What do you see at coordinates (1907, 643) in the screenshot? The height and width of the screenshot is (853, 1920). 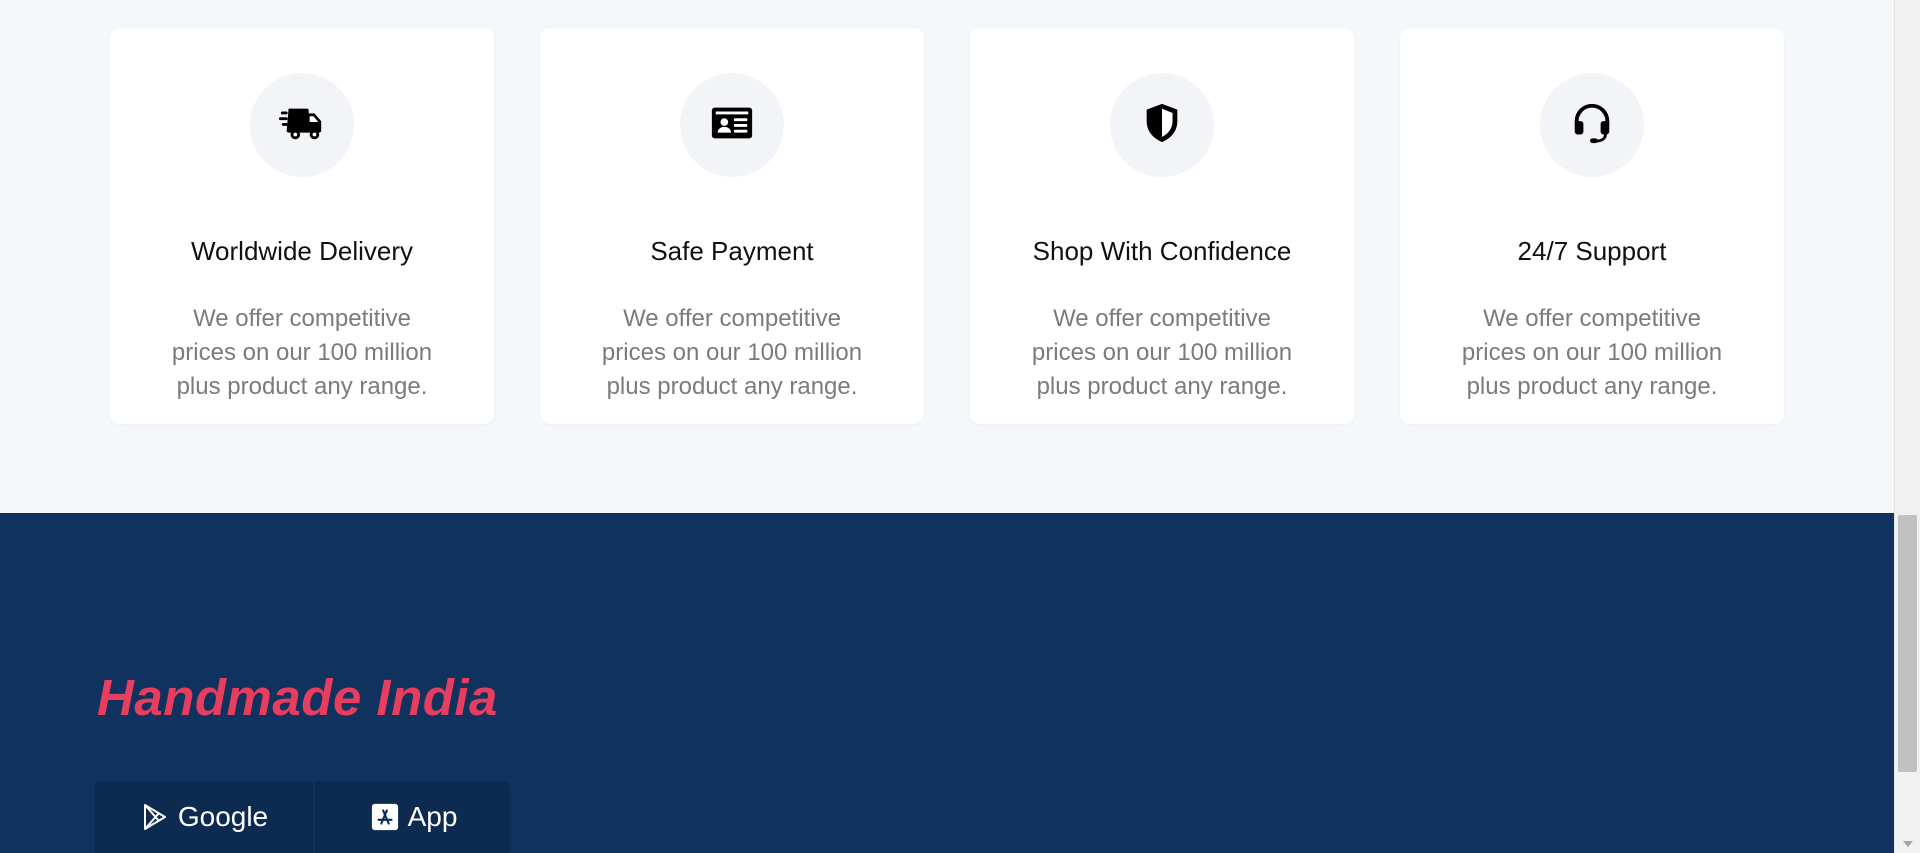 I see `scrollbar-thumb` at bounding box center [1907, 643].